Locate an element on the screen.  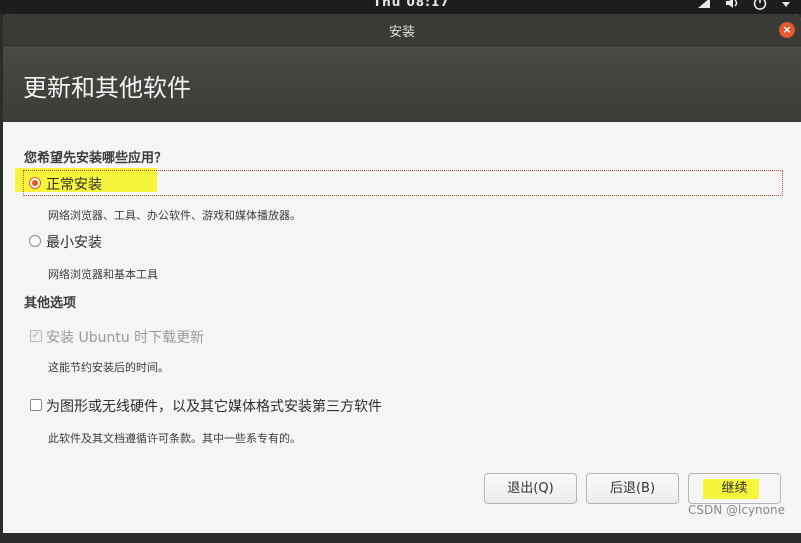
clock: Thu 08:17 is located at coordinates (411, 4).